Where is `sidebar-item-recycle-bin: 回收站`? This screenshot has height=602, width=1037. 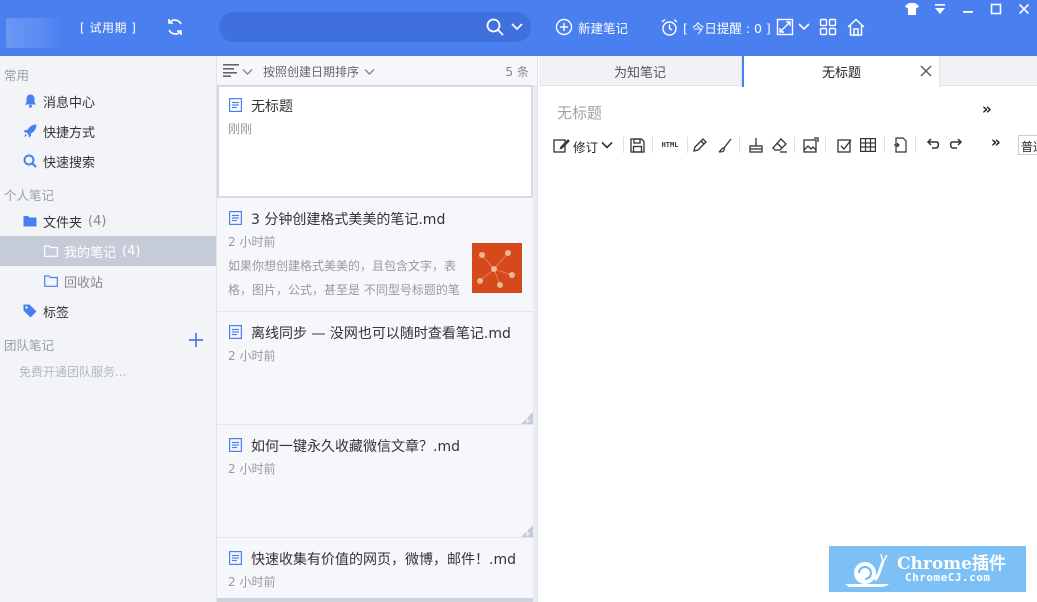
sidebar-item-recycle-bin: 回收站 is located at coordinates (108, 281).